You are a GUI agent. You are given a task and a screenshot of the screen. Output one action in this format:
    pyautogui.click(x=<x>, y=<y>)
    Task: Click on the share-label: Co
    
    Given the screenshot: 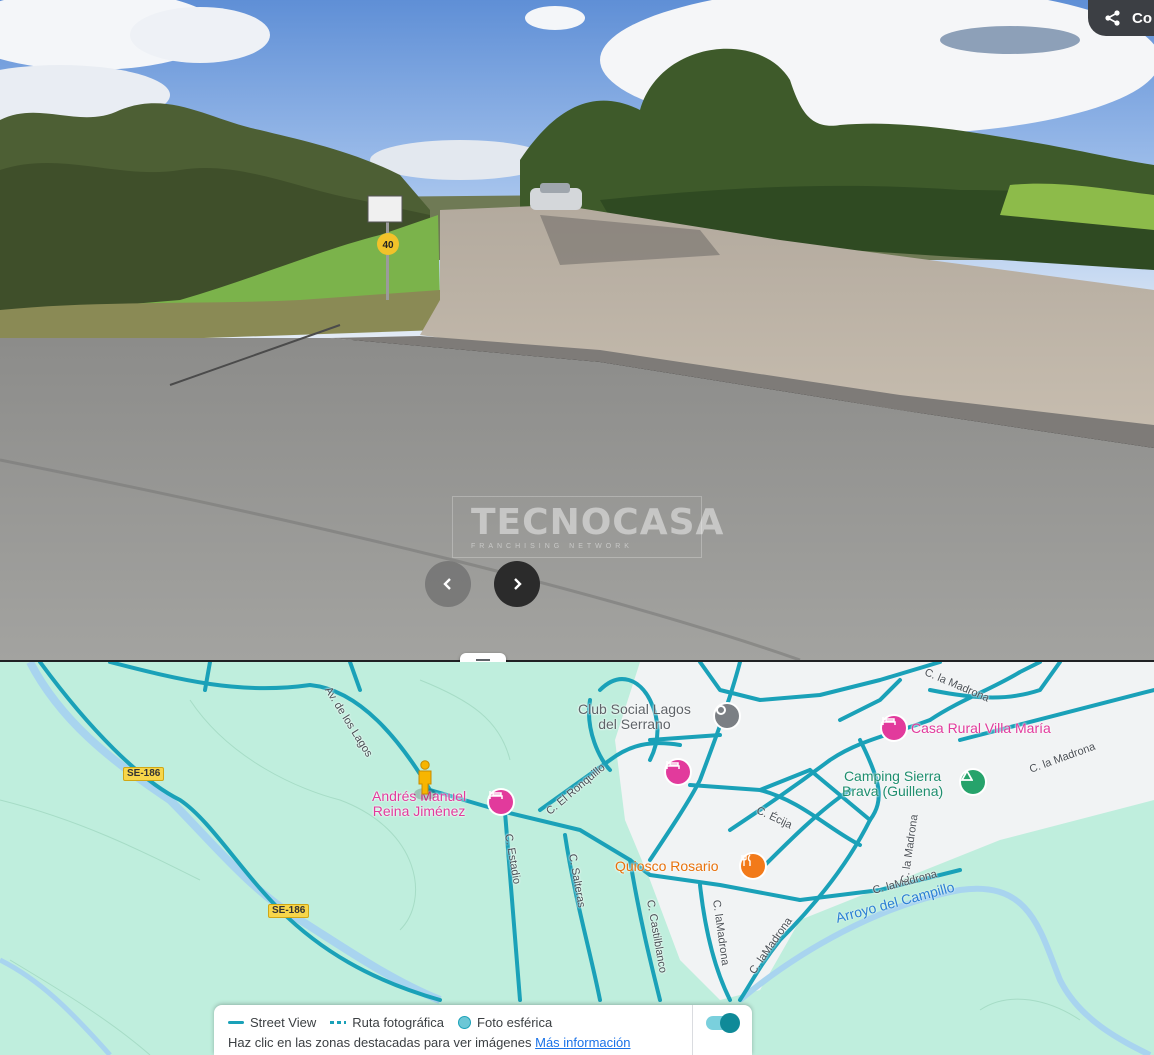 What is the action you would take?
    pyautogui.click(x=1142, y=18)
    